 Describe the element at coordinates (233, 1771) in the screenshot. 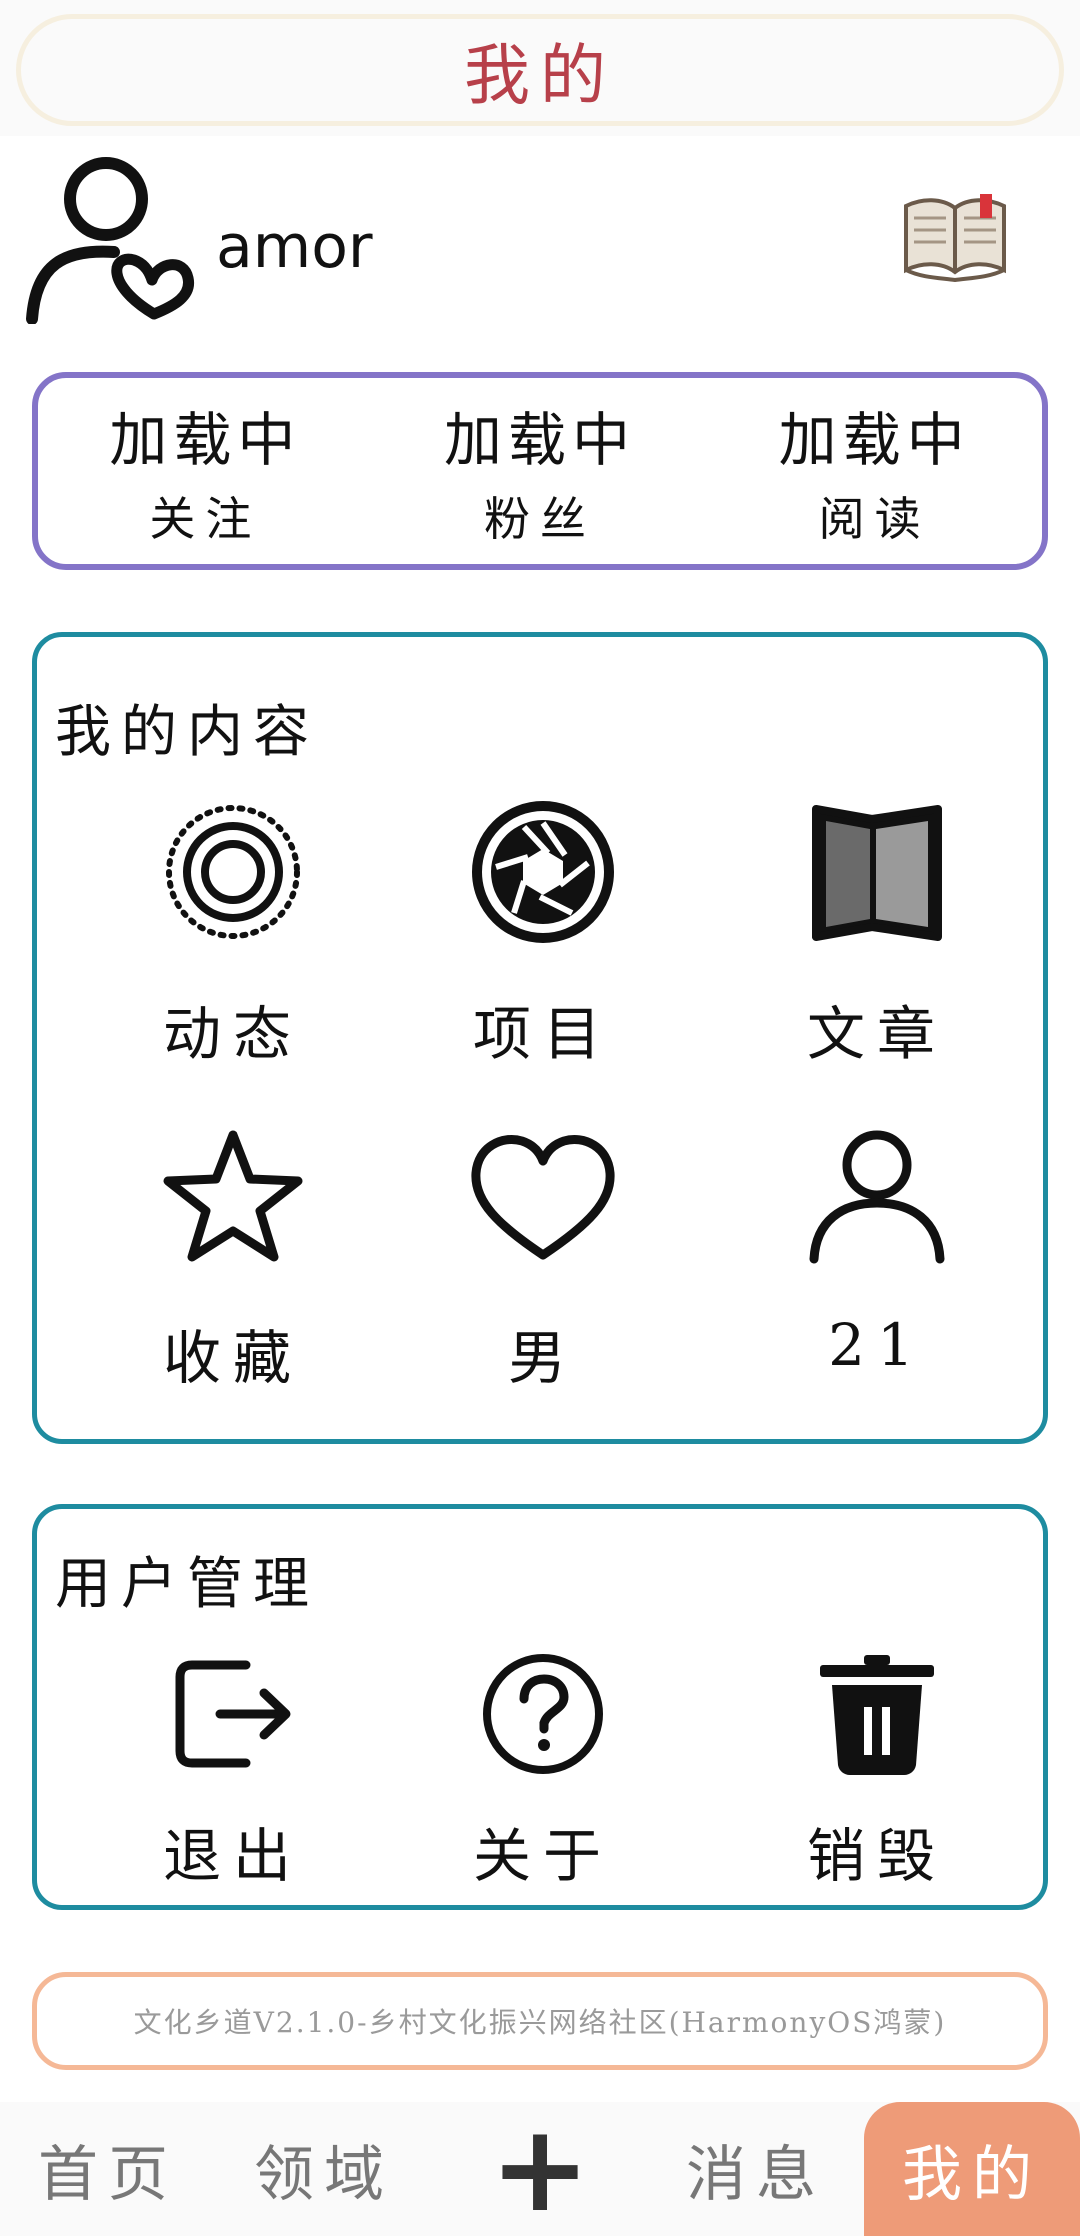

I see `logout-button: 退出` at that location.